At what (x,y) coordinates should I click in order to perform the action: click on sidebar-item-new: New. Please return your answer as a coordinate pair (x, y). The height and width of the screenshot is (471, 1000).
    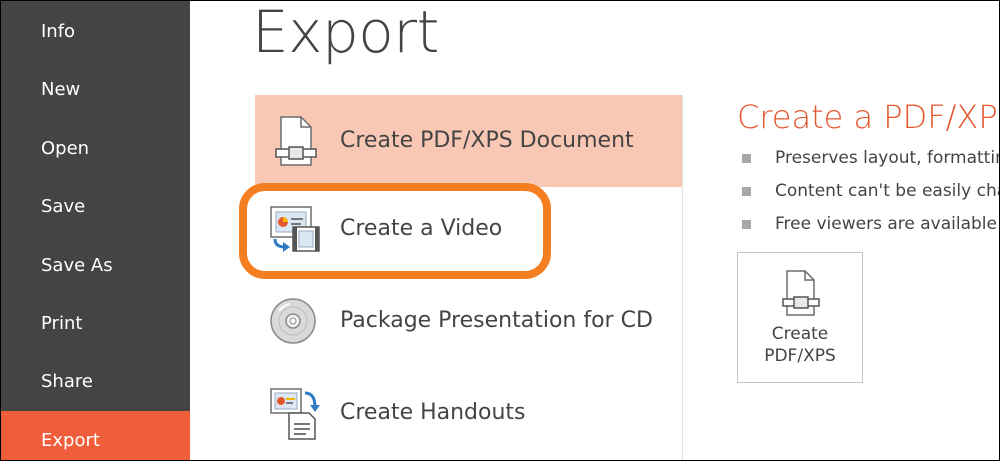
    Looking at the image, I should click on (95, 90).